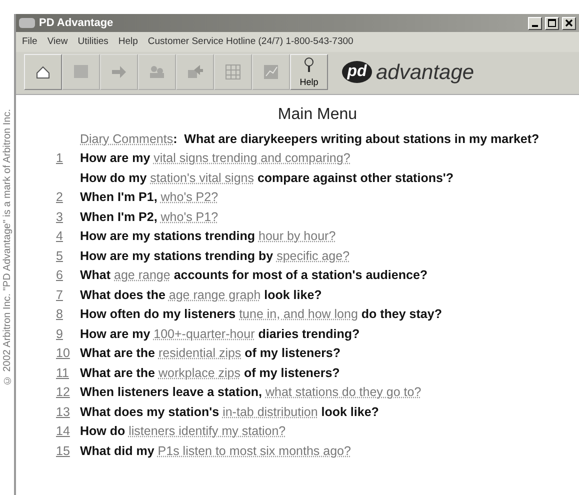  I want to click on question-link: tune in, and how long, so click(298, 314).